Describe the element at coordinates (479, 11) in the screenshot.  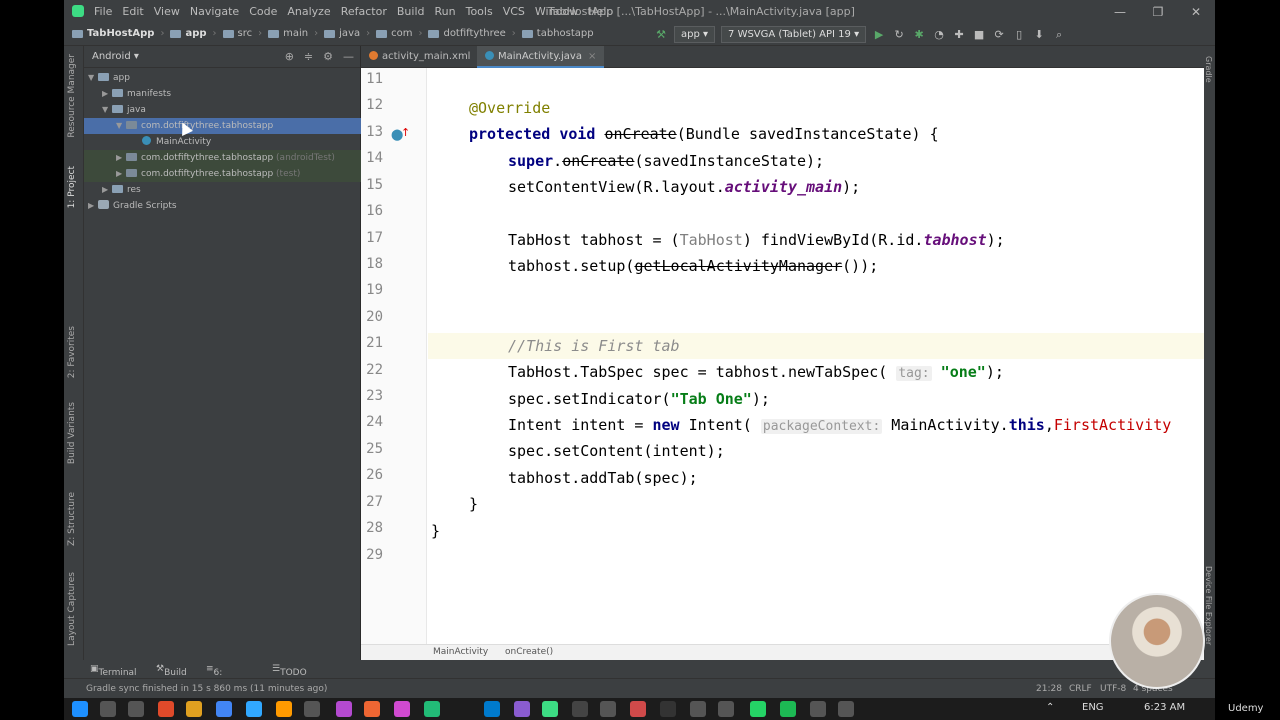
I see `menu-tools: Tools` at that location.